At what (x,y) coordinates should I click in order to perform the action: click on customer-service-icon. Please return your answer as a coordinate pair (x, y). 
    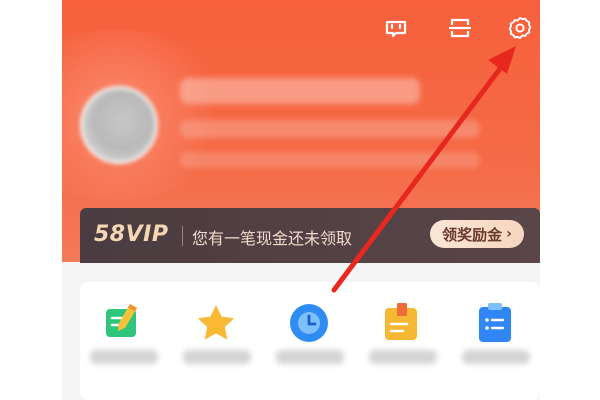
    Looking at the image, I should click on (396, 28).